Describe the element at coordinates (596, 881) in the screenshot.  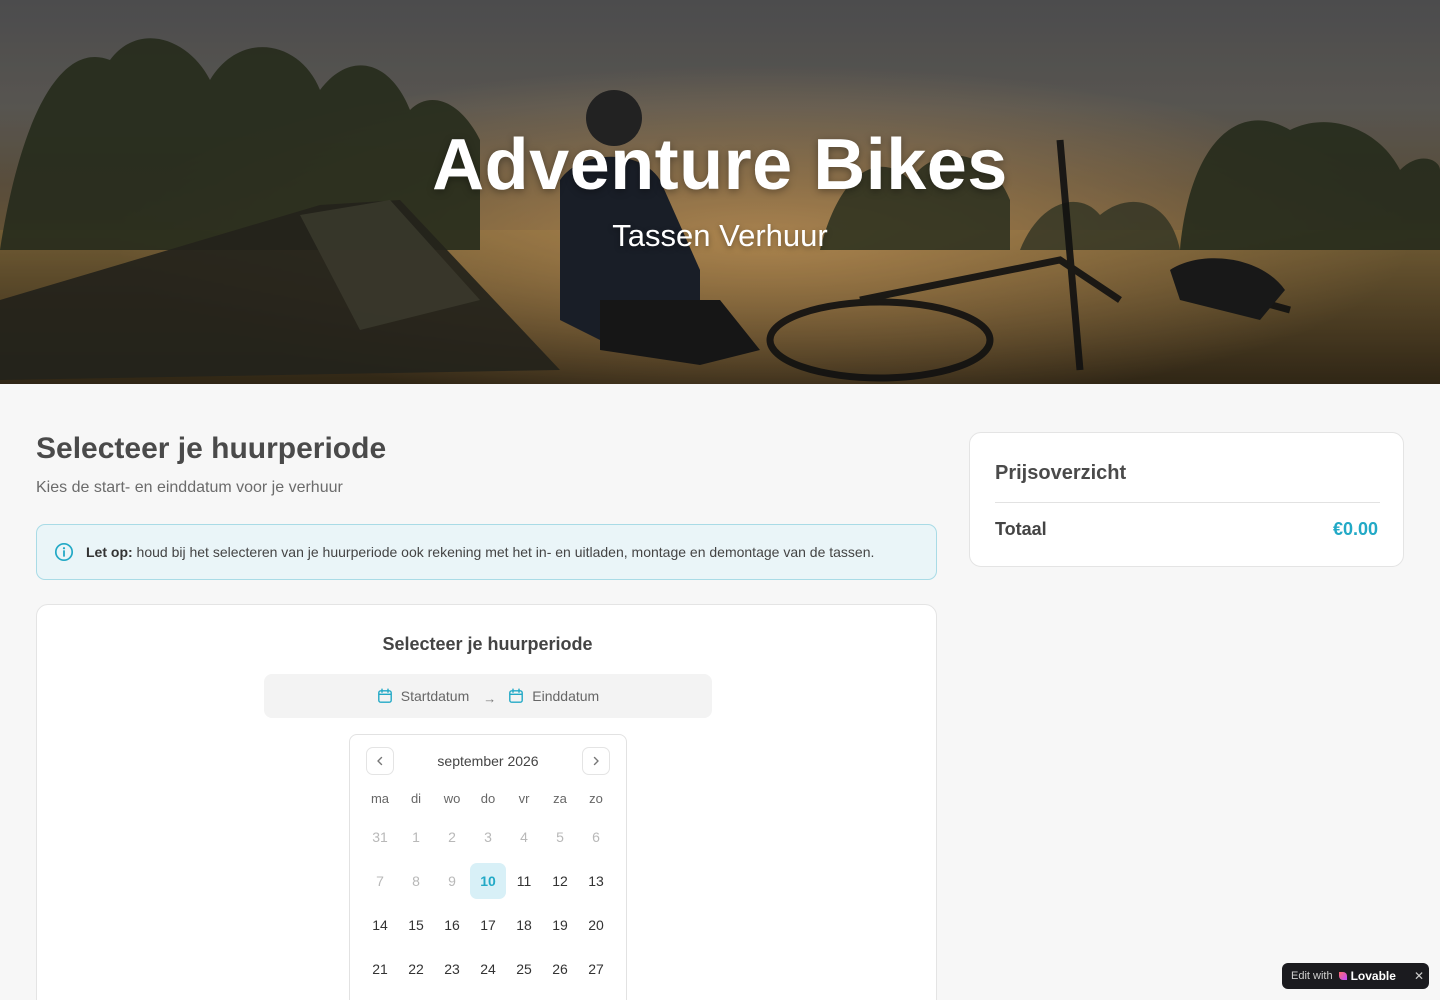
I see `calendar-day: 13` at that location.